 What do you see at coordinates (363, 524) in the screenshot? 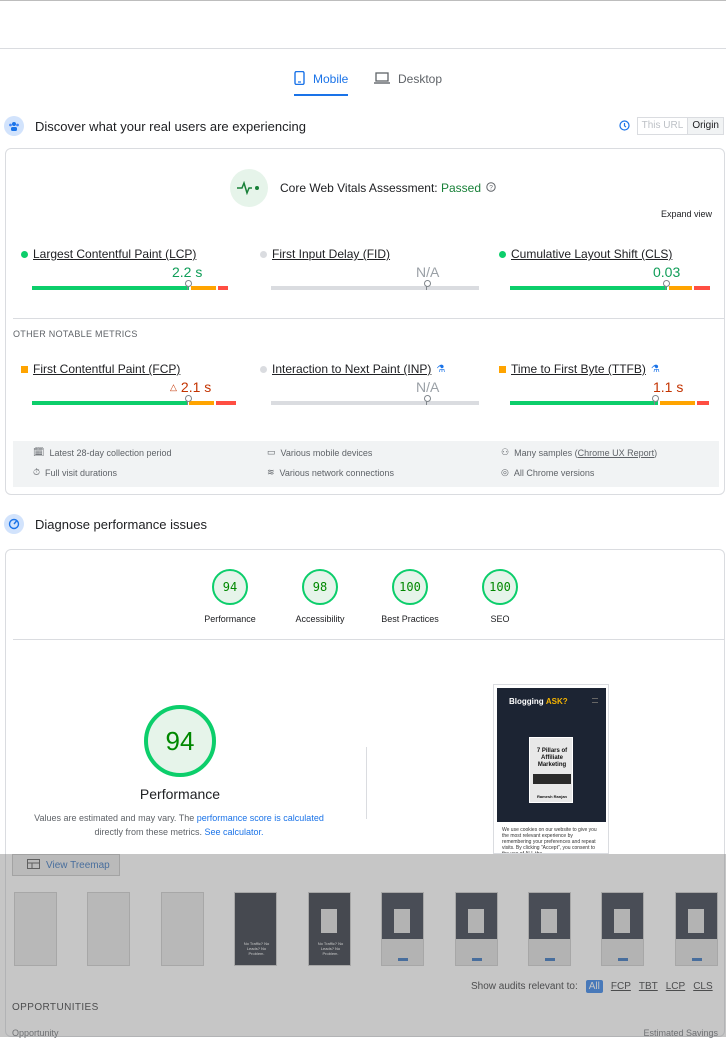
I see `lab-data-header: Diagnose performance issues` at bounding box center [363, 524].